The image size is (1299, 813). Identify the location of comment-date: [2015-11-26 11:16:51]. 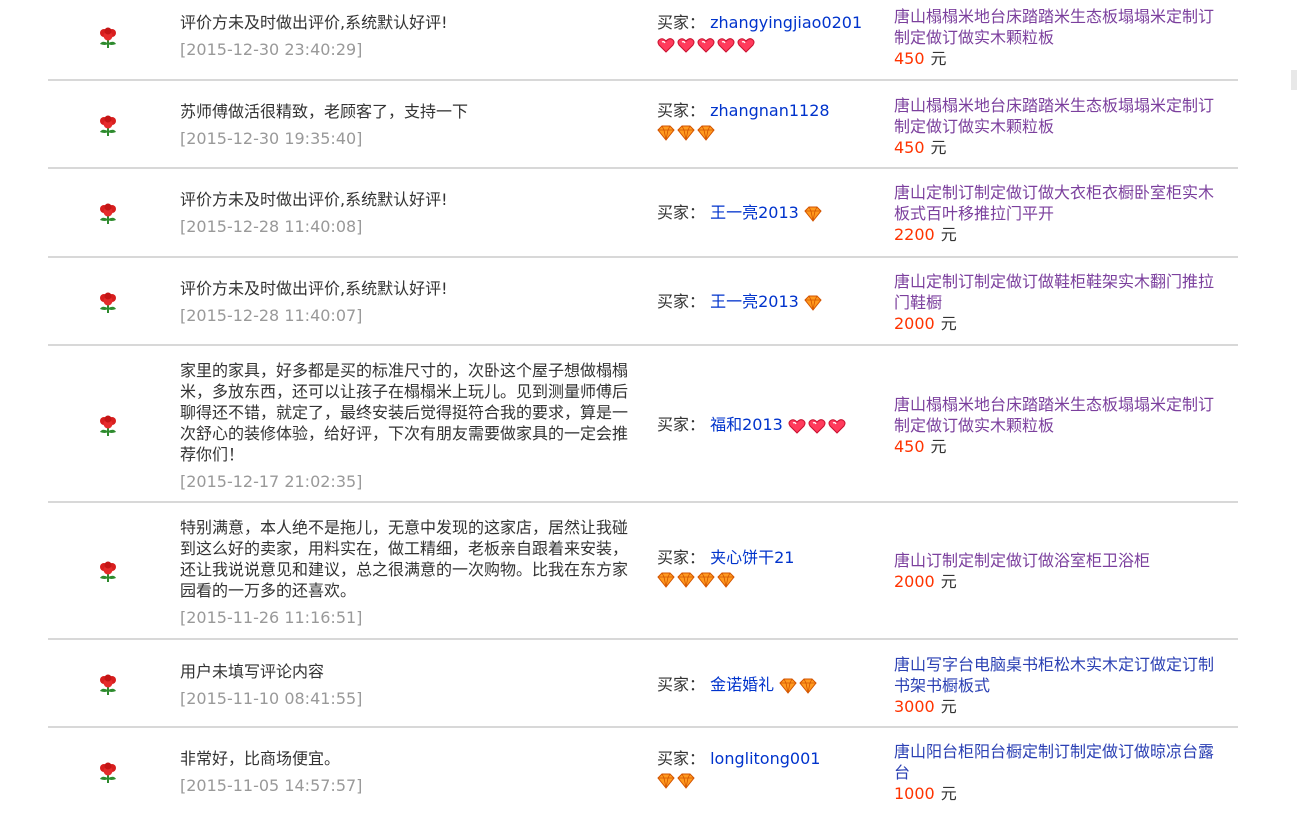
(271, 617).